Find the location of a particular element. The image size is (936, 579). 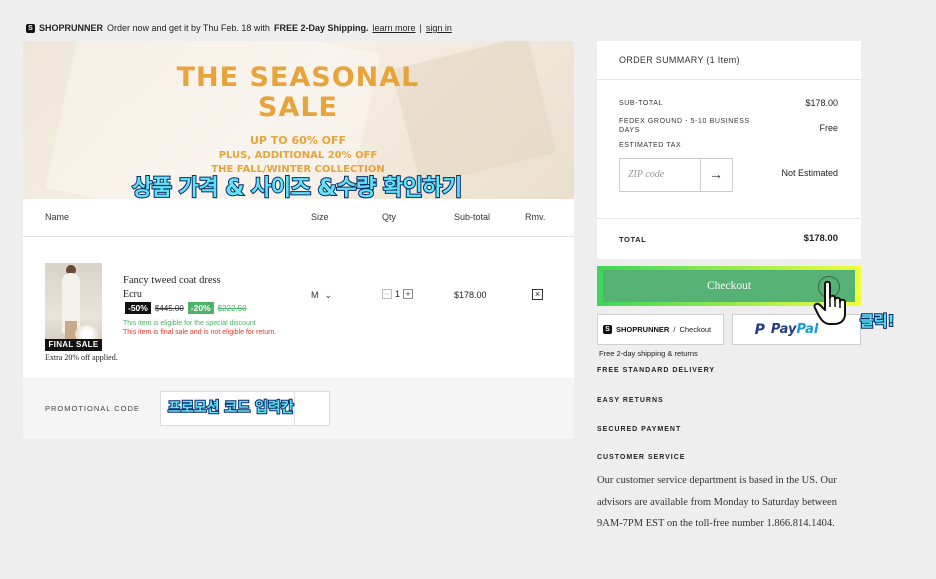

banner-title-line2: SALE is located at coordinates (298, 107).